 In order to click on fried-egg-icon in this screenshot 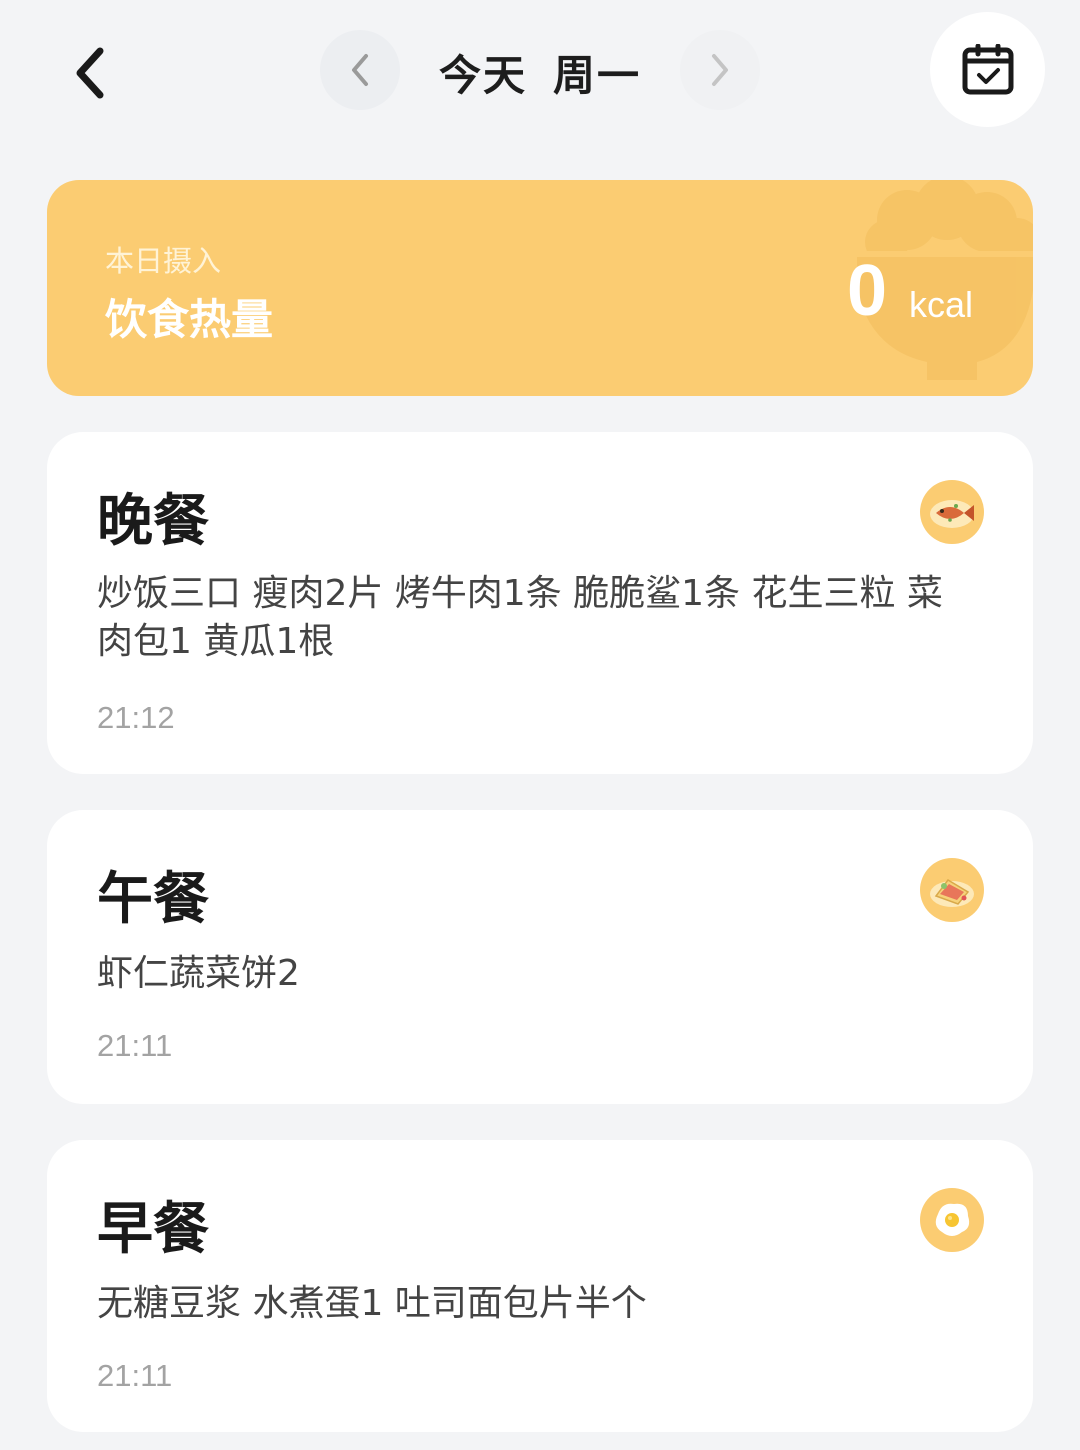, I will do `click(952, 1219)`.